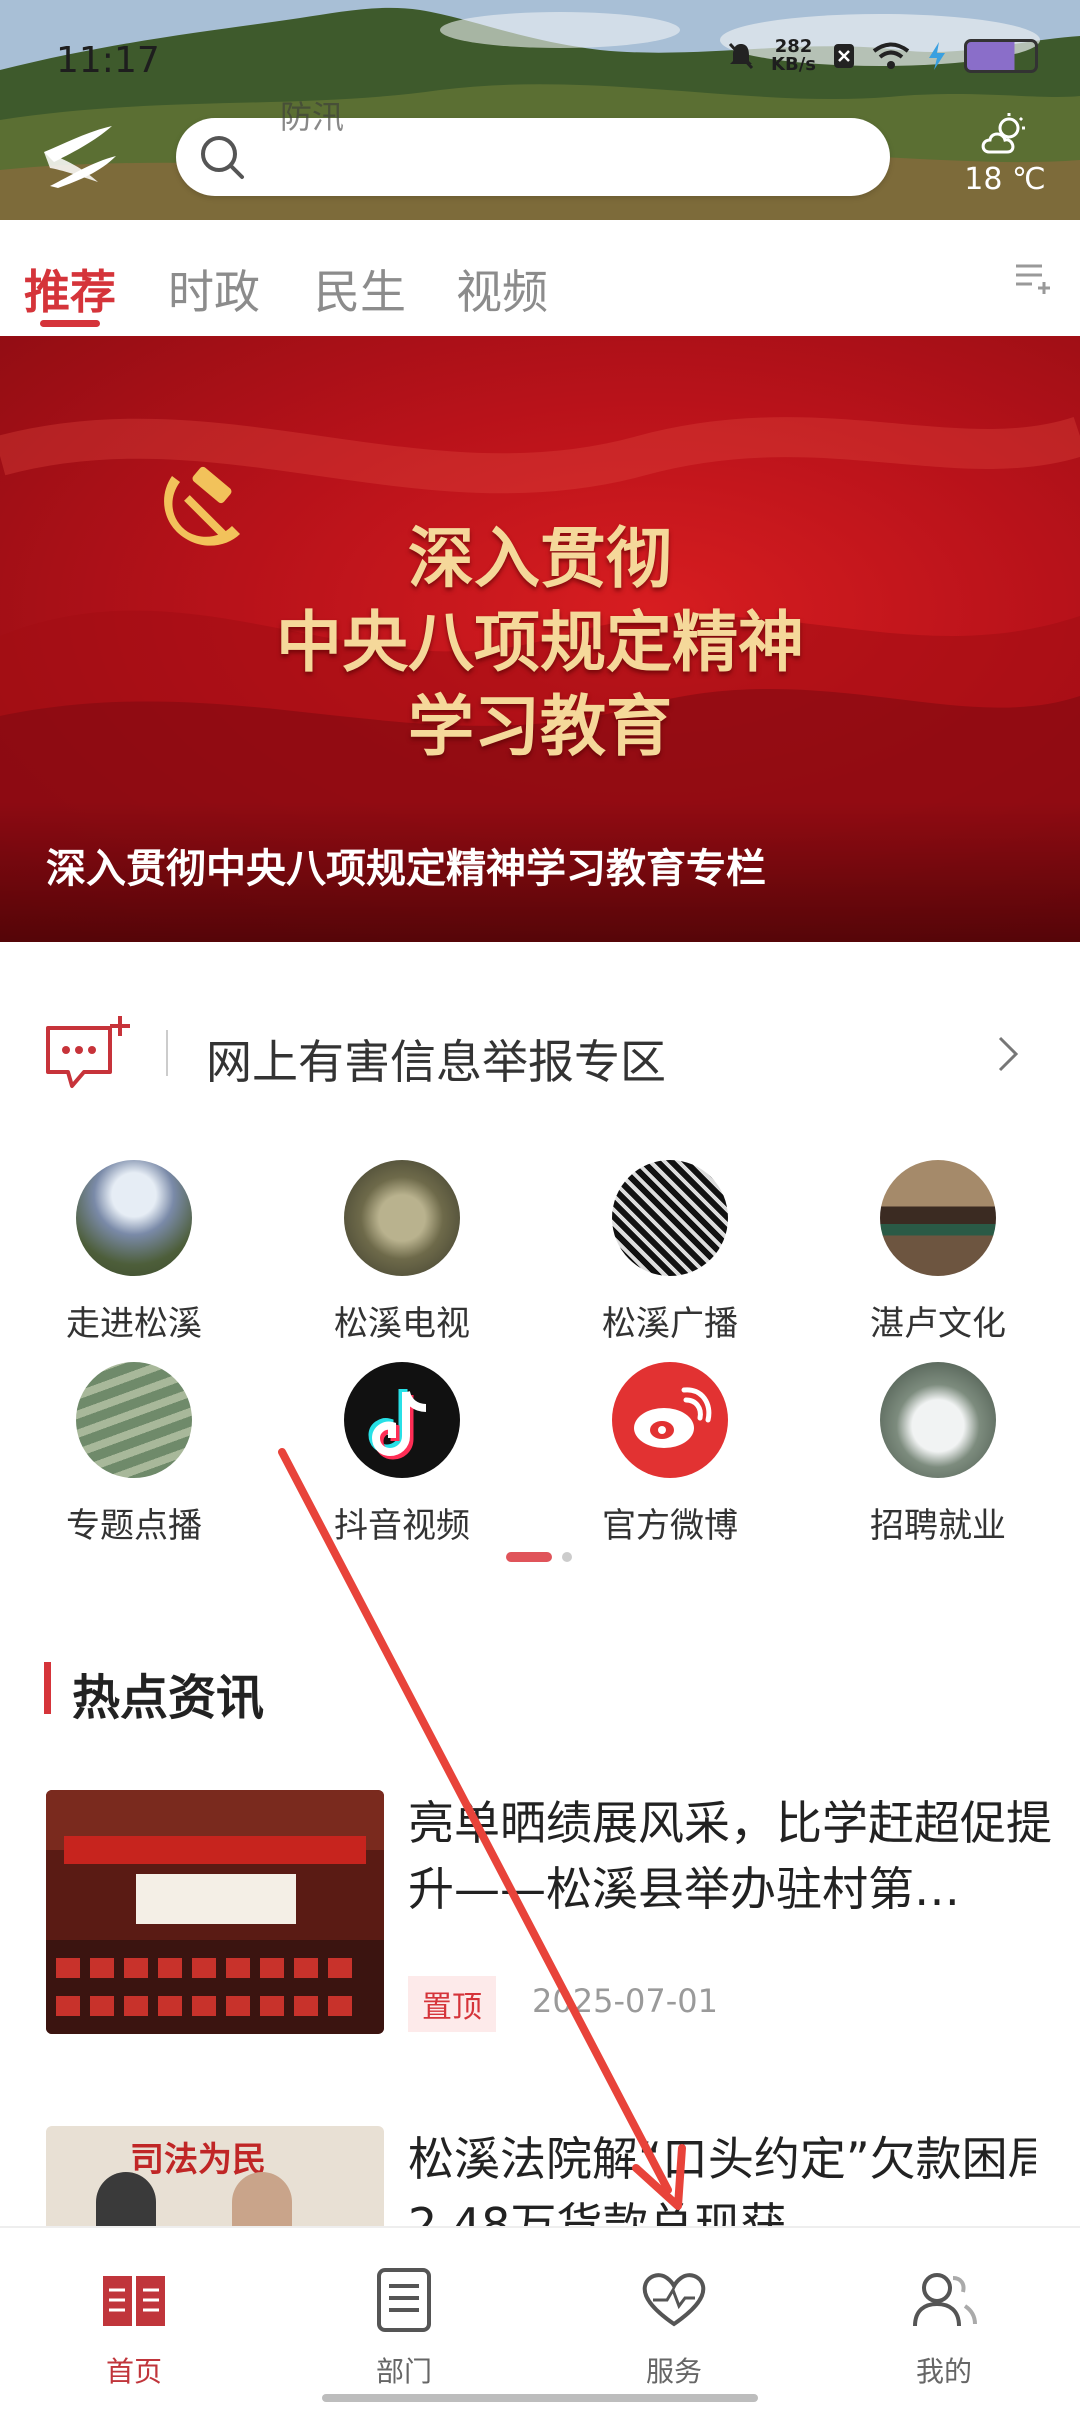 This screenshot has height=2410, width=1080. I want to click on grid-label: 招聘就业, so click(938, 1526).